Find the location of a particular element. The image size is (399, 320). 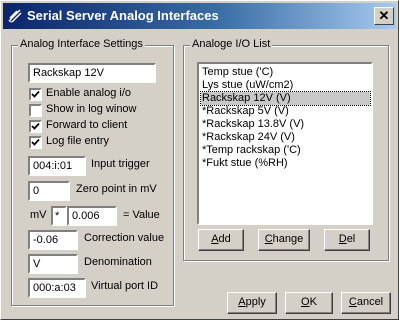

change-button: Change is located at coordinates (284, 240).